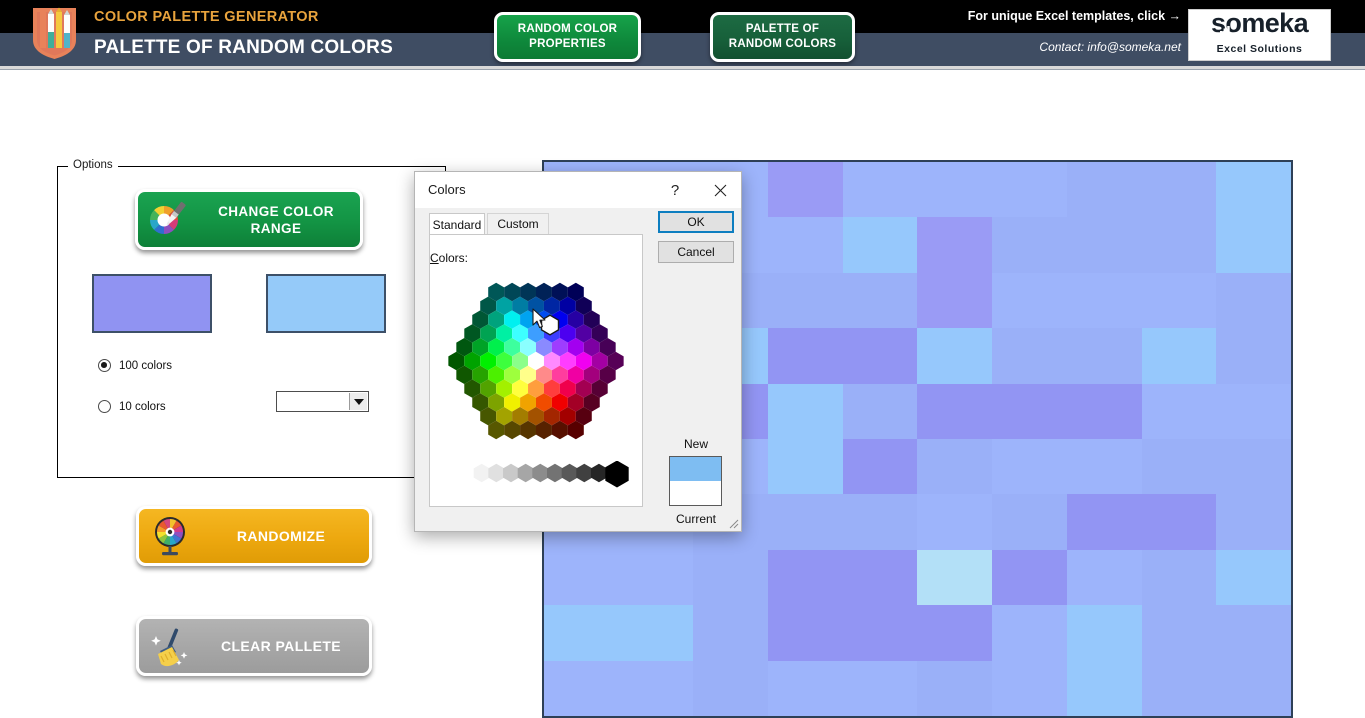 The height and width of the screenshot is (718, 1365). What do you see at coordinates (254, 646) in the screenshot?
I see `clear-pallete-button: CLEAR PALLETE` at bounding box center [254, 646].